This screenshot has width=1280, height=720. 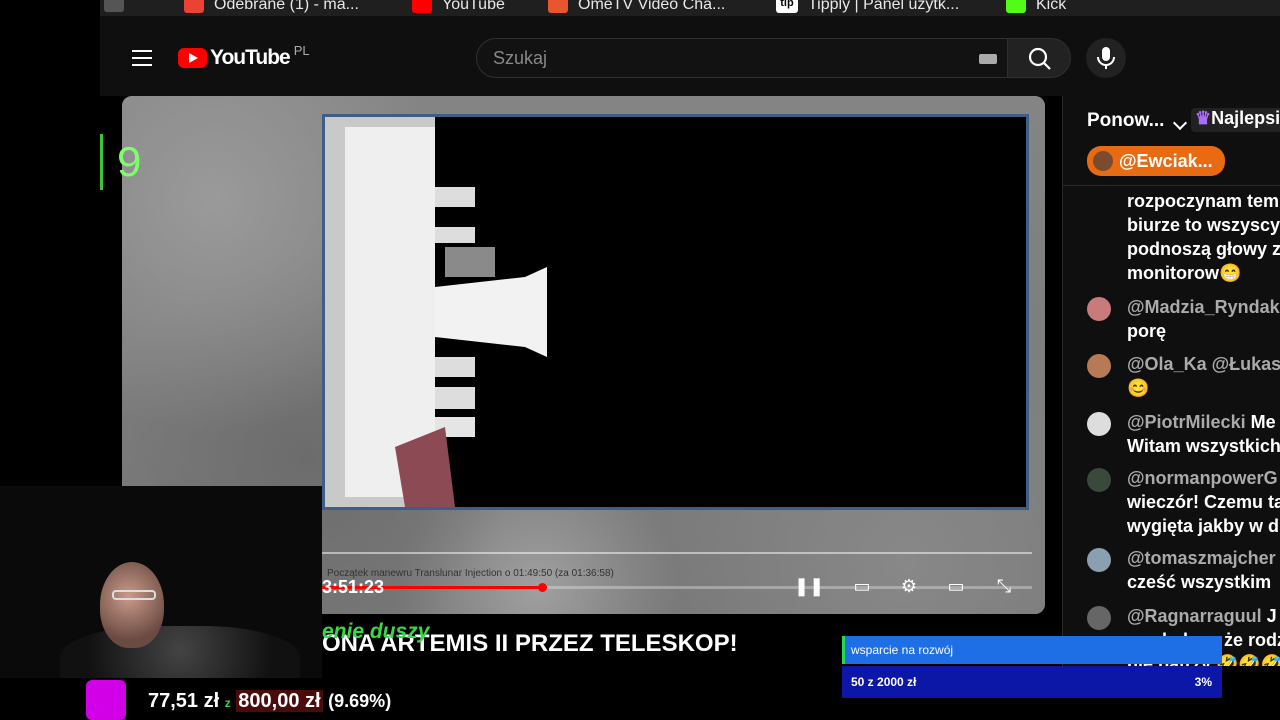 I want to click on donation-goal: 800,00 zł, so click(x=279, y=701).